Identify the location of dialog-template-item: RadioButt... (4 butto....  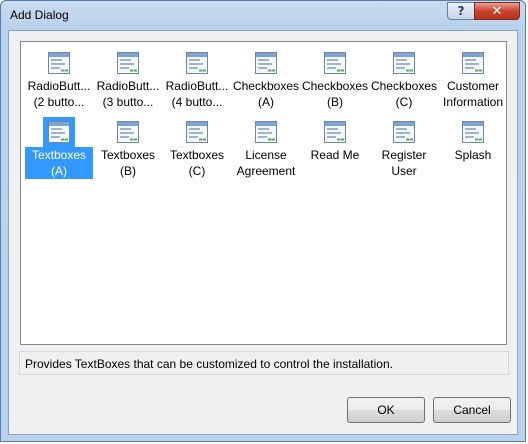
(197, 79).